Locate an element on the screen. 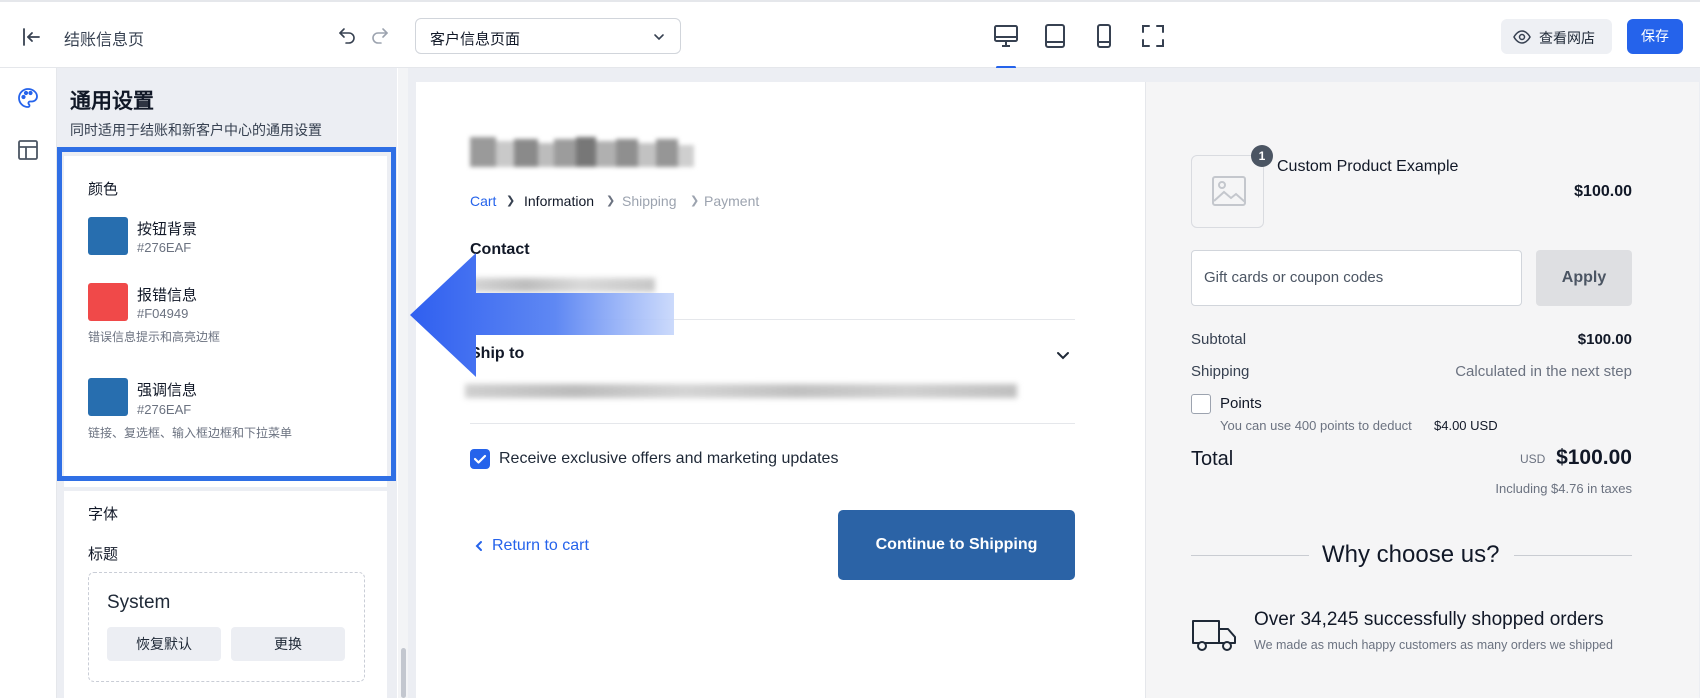 The image size is (1700, 698). image-placeholder-icon is located at coordinates (1229, 191).